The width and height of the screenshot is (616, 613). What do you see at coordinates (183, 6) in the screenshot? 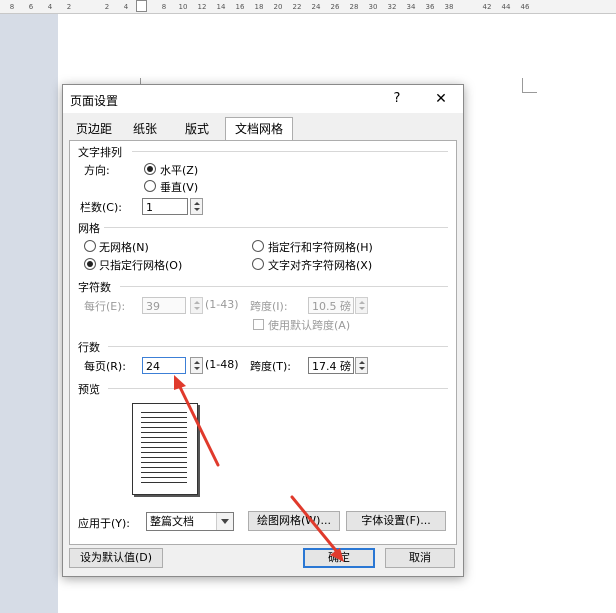
I see `ruler-tick: 10` at bounding box center [183, 6].